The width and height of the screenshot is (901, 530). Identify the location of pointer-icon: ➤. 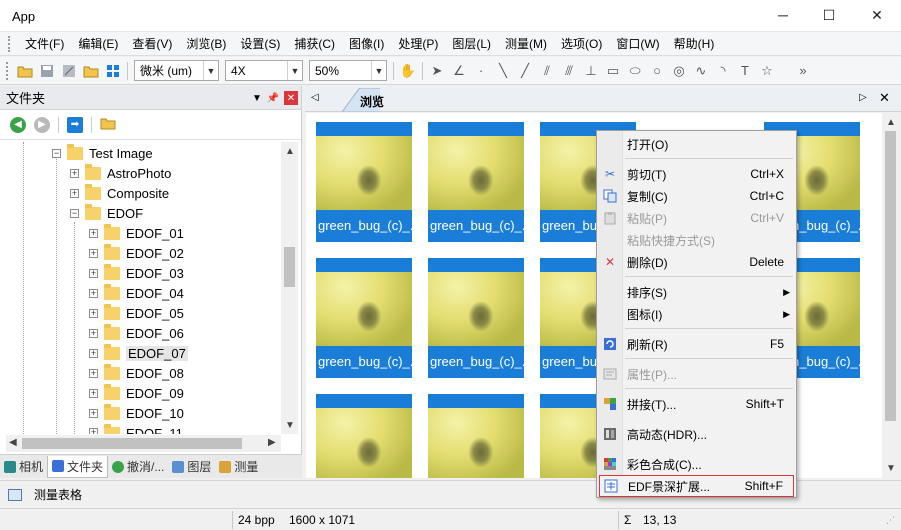
(437, 71).